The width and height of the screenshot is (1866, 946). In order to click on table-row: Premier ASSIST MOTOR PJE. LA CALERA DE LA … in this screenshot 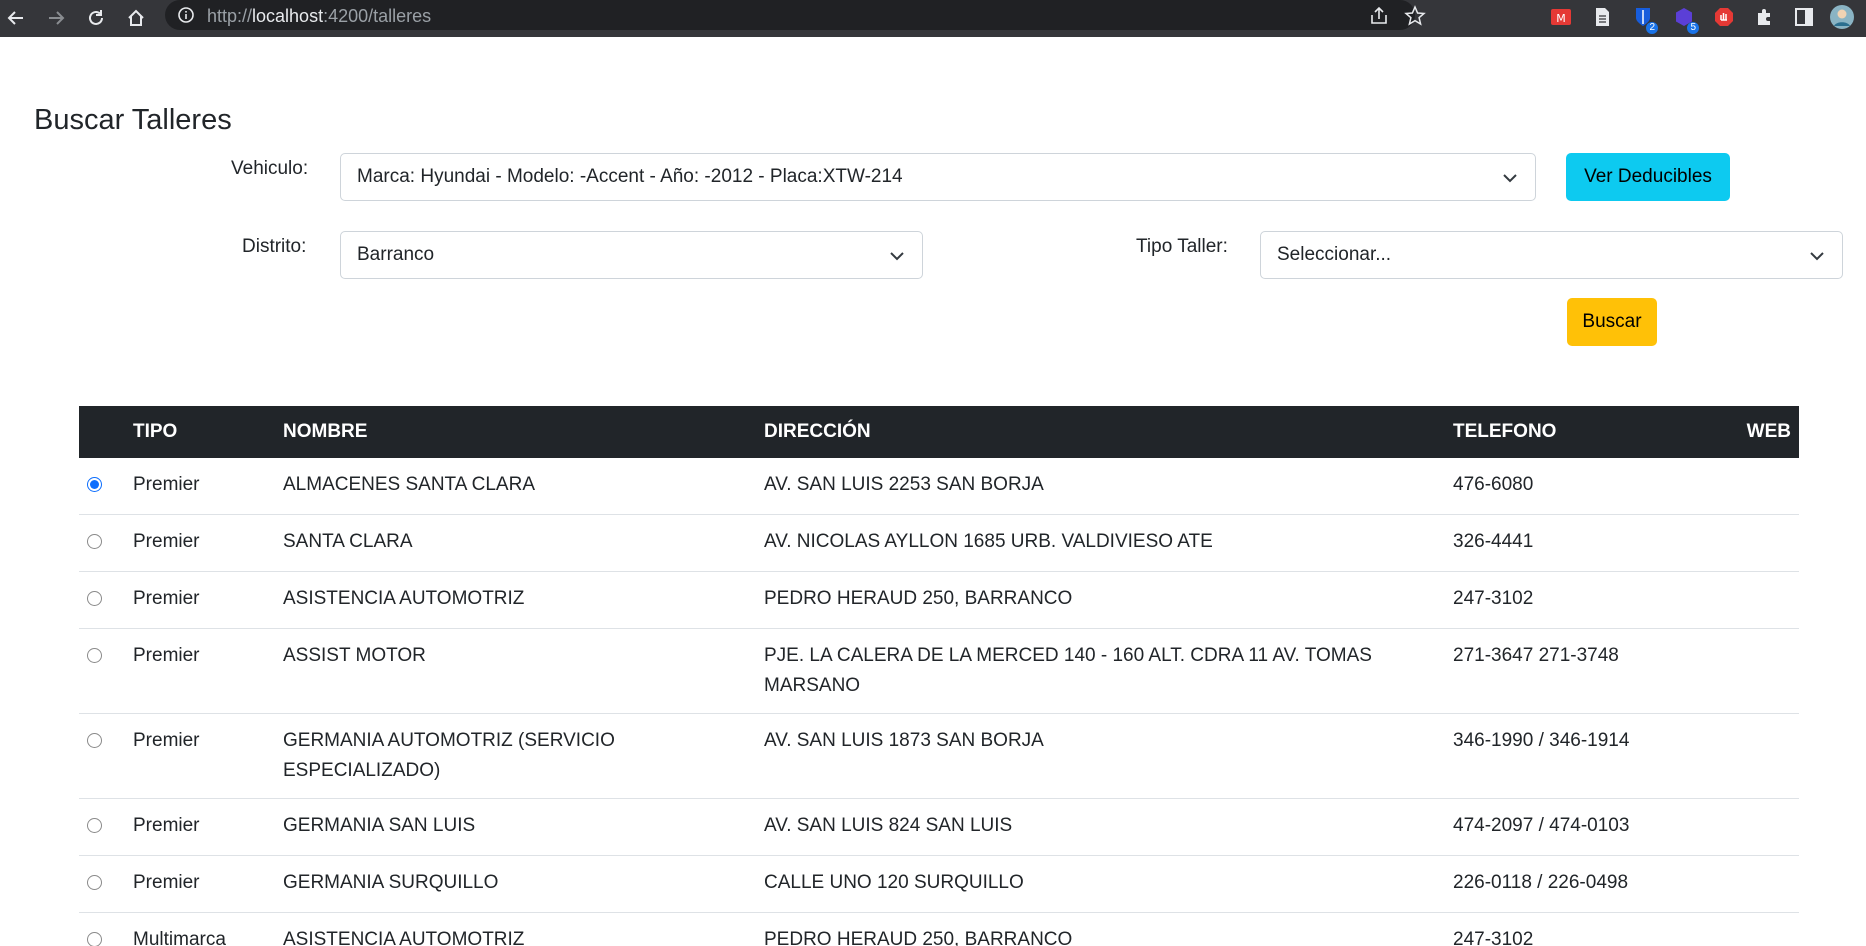, I will do `click(939, 671)`.